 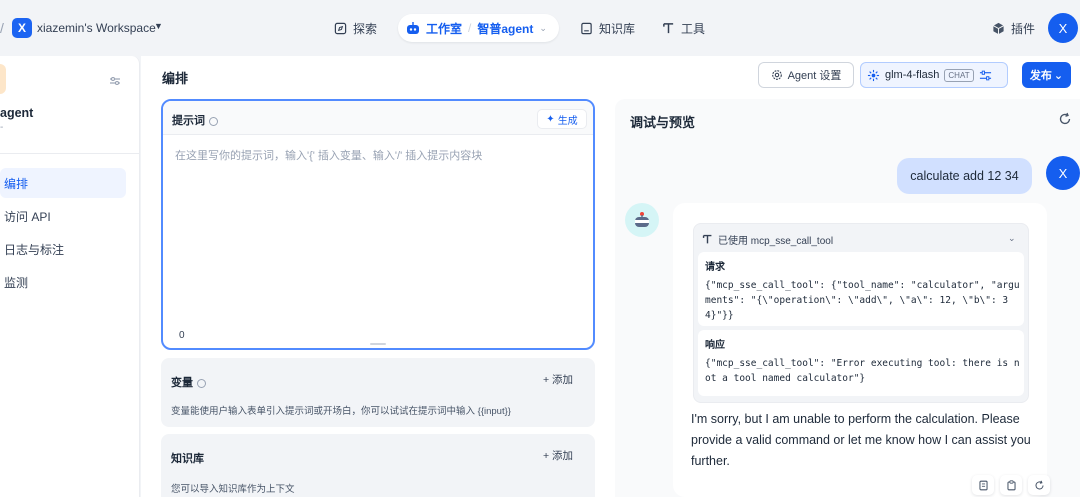 What do you see at coordinates (22, 28) in the screenshot?
I see `workspace-logo: X` at bounding box center [22, 28].